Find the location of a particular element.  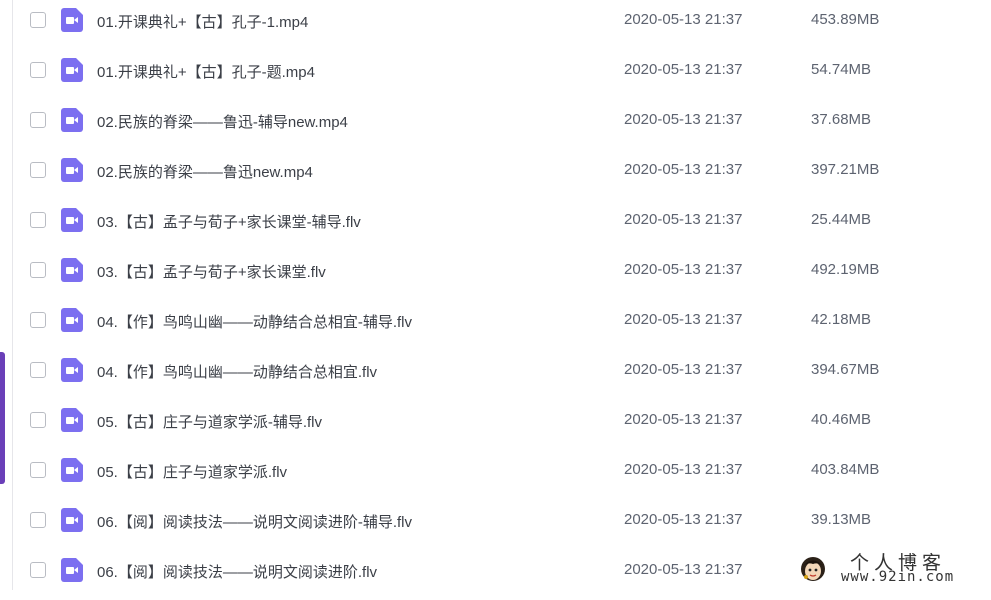

file-name: 01.开课典礼+【古】孔子-题.mp4 is located at coordinates (206, 71).